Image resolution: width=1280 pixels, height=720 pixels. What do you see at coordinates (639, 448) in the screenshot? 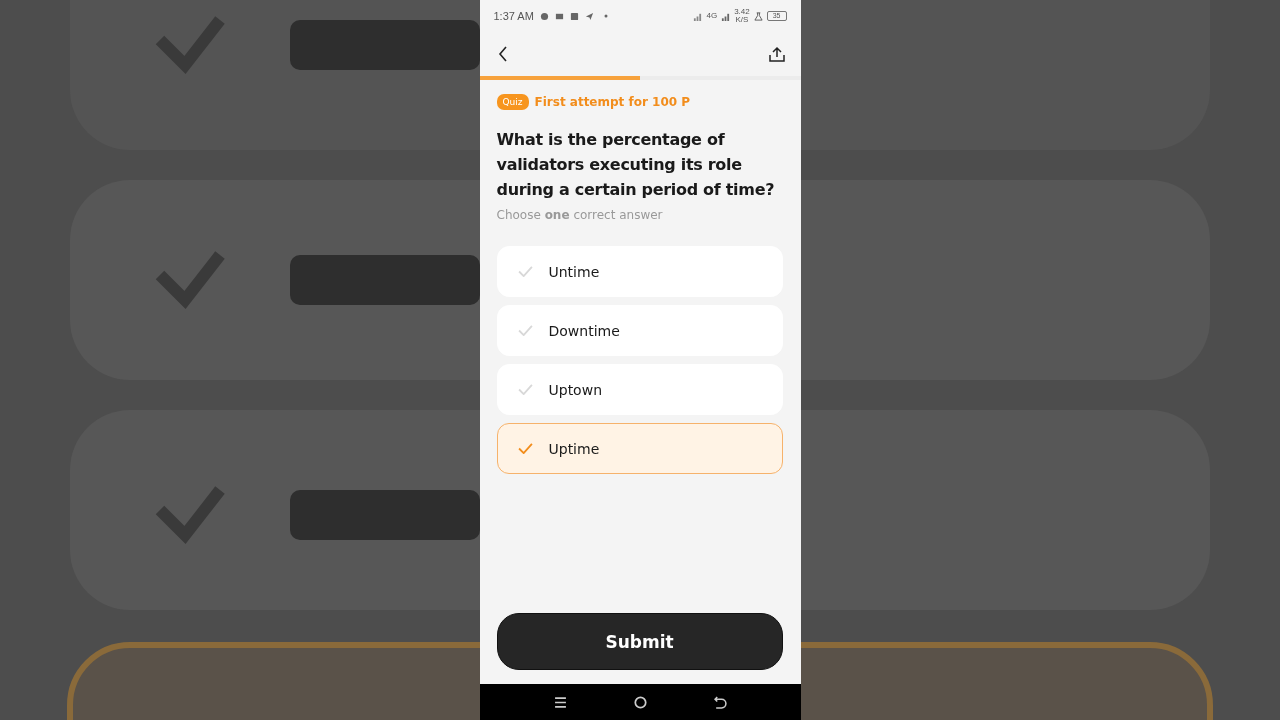
I see `answer-option: Uptime` at bounding box center [639, 448].